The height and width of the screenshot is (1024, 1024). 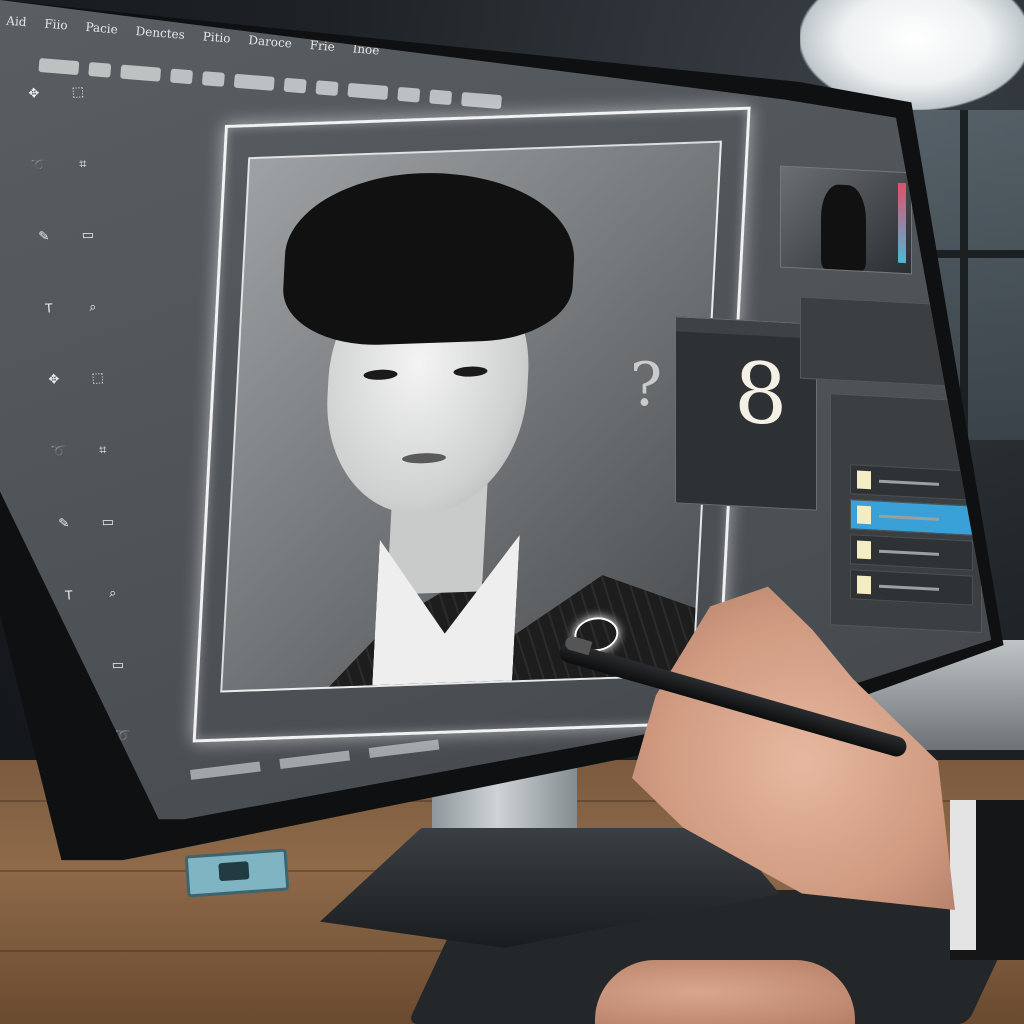 I want to click on lower-hand, so click(x=725, y=992).